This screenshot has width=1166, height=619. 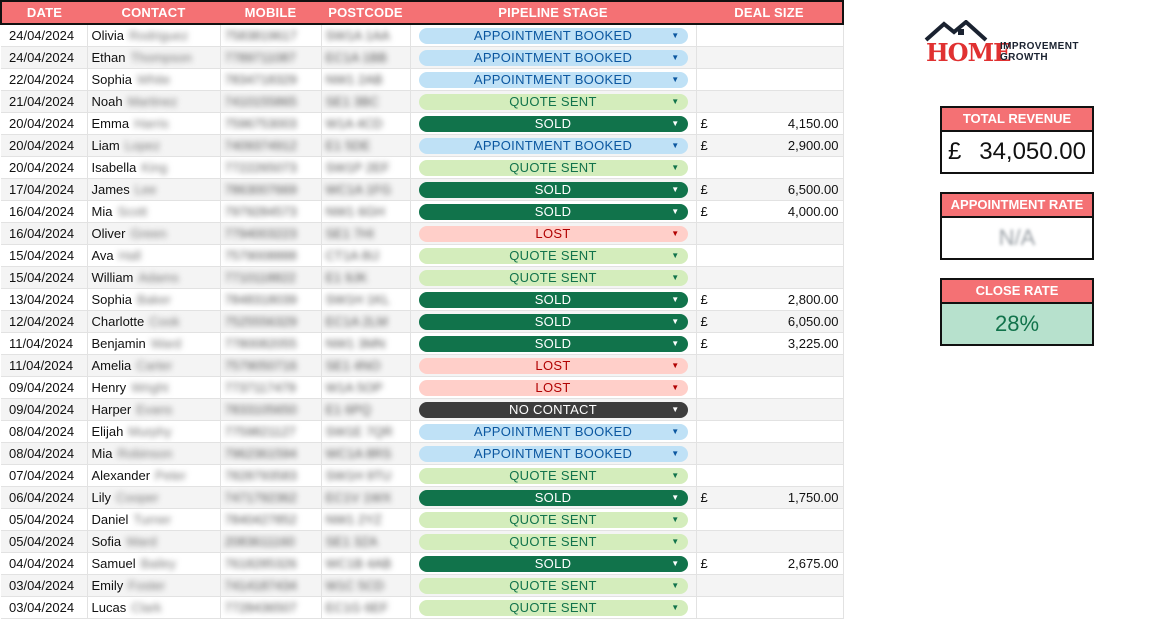 What do you see at coordinates (271, 145) in the screenshot?
I see `mobile-cell: 7409374912` at bounding box center [271, 145].